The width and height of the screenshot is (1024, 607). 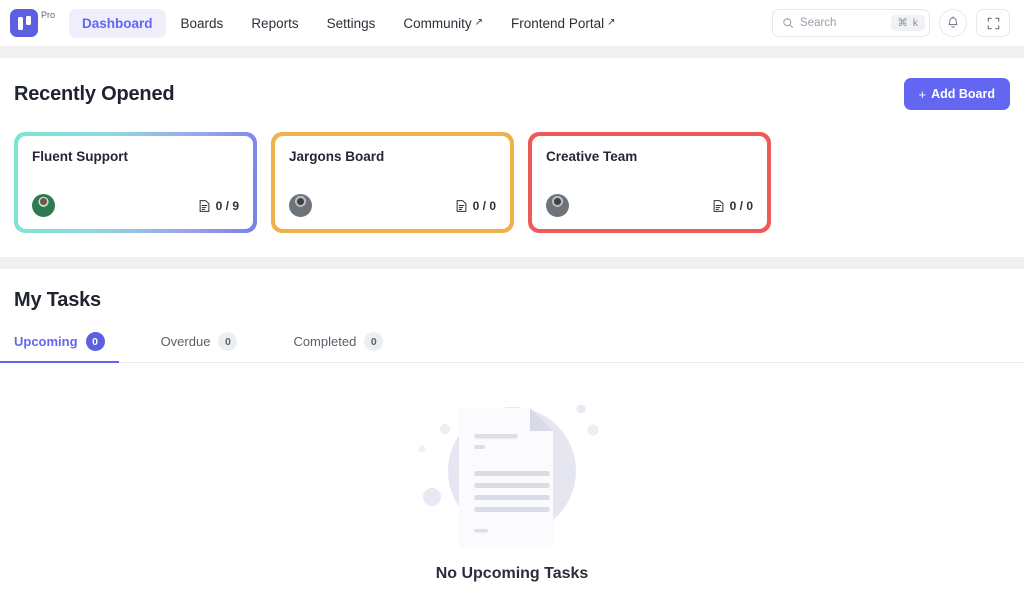 What do you see at coordinates (963, 94) in the screenshot?
I see `add-board-label: Add Board` at bounding box center [963, 94].